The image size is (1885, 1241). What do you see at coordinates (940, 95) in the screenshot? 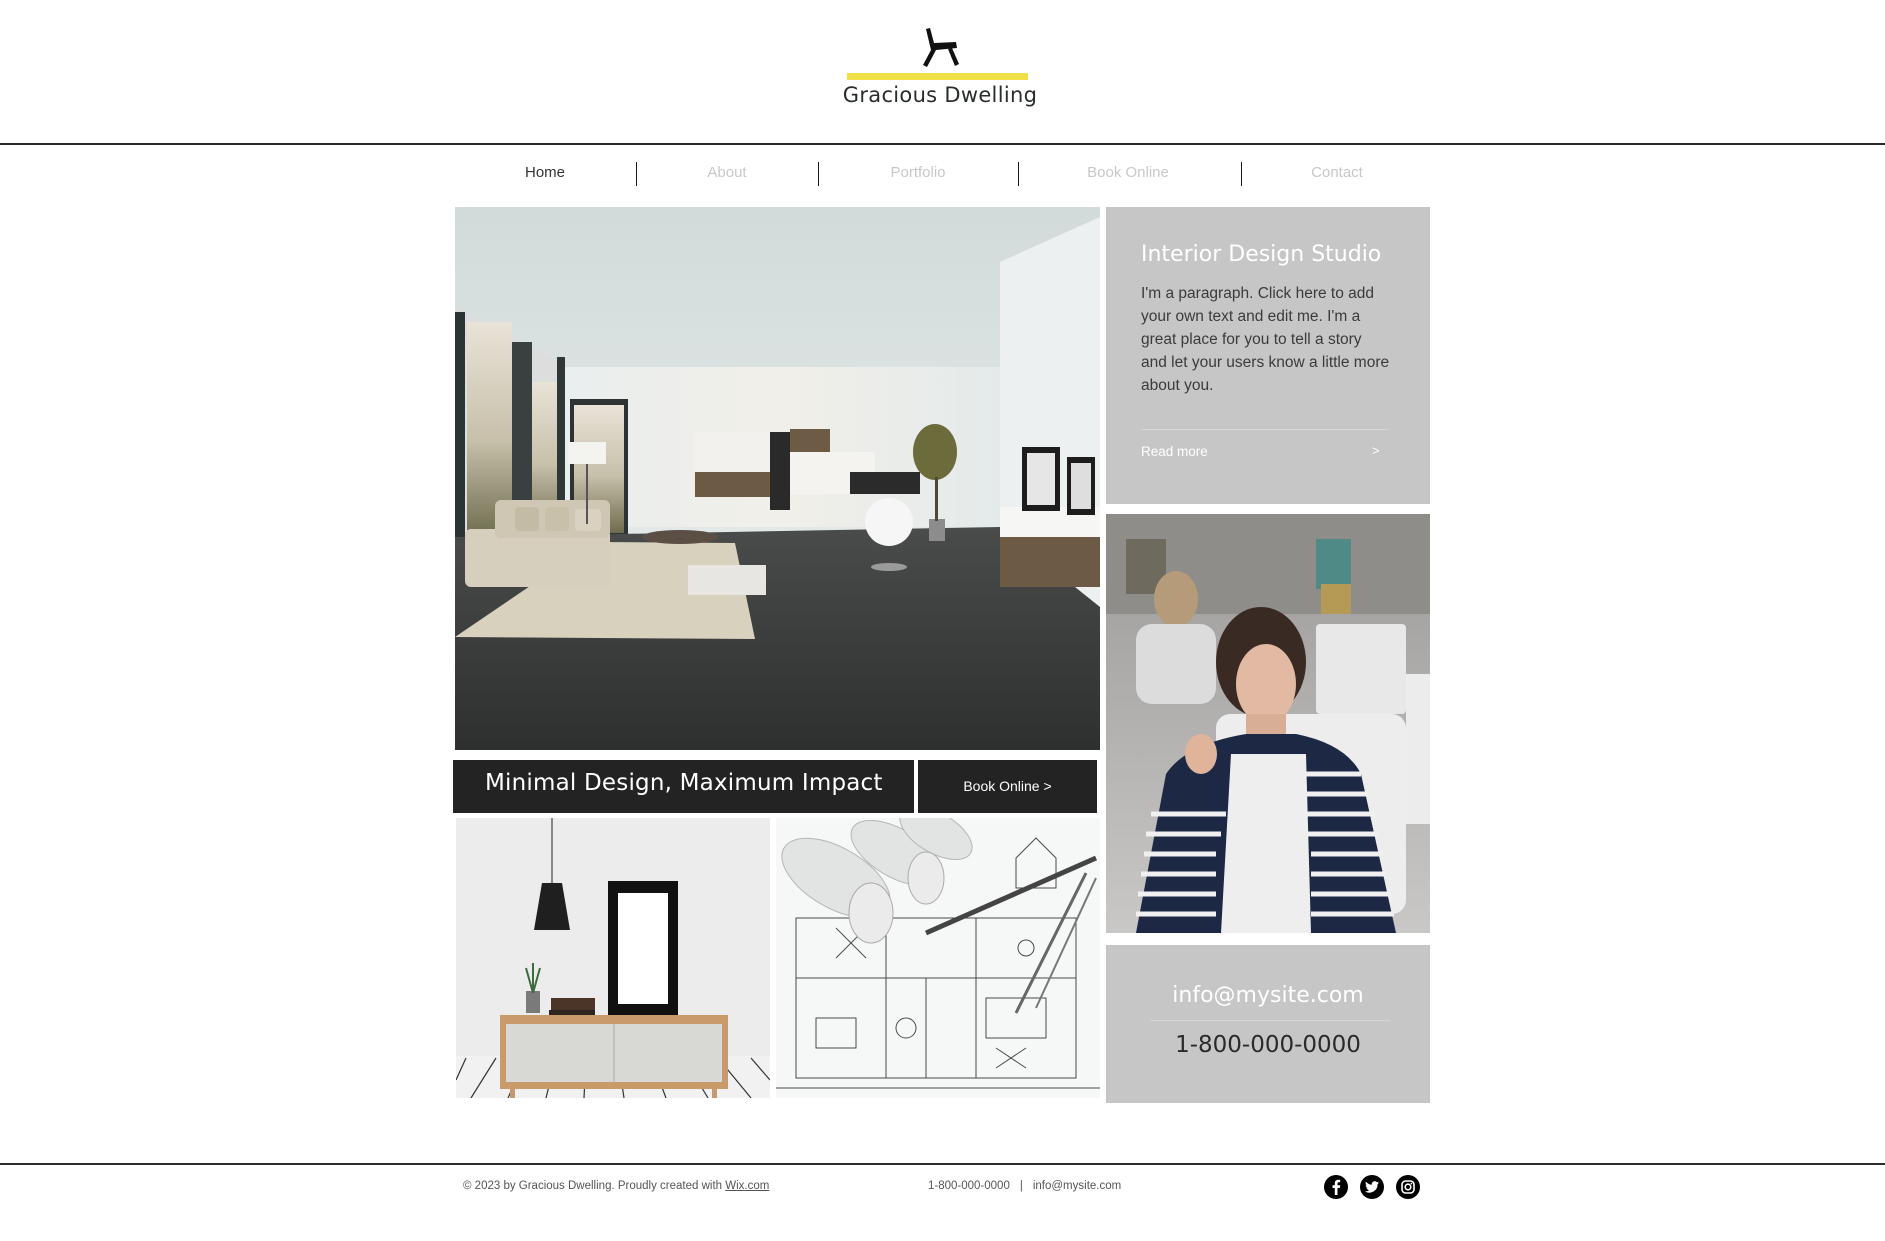
I see `site-title: Gracious Dwelling` at bounding box center [940, 95].